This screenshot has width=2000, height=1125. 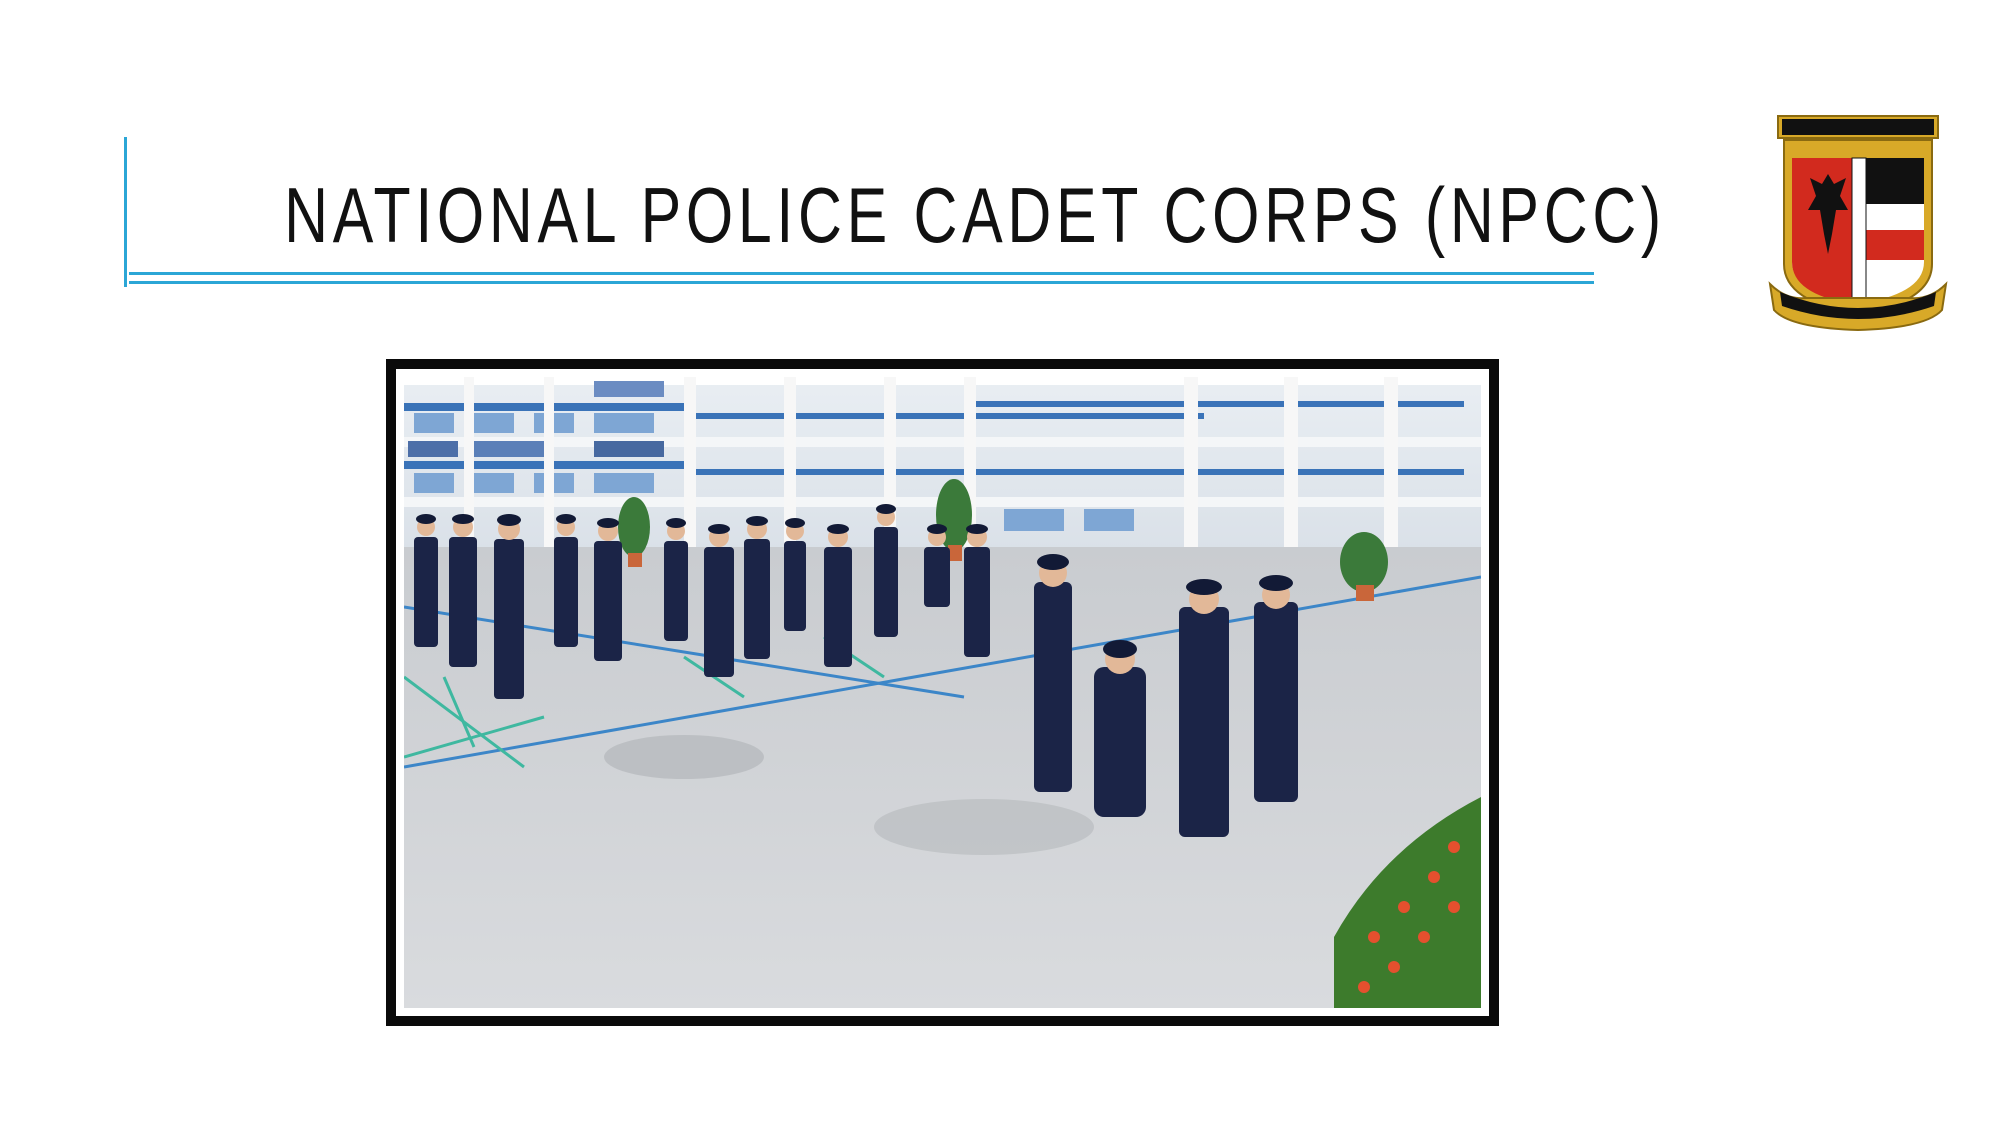 What do you see at coordinates (125, 212) in the screenshot?
I see `accent-vertical-line` at bounding box center [125, 212].